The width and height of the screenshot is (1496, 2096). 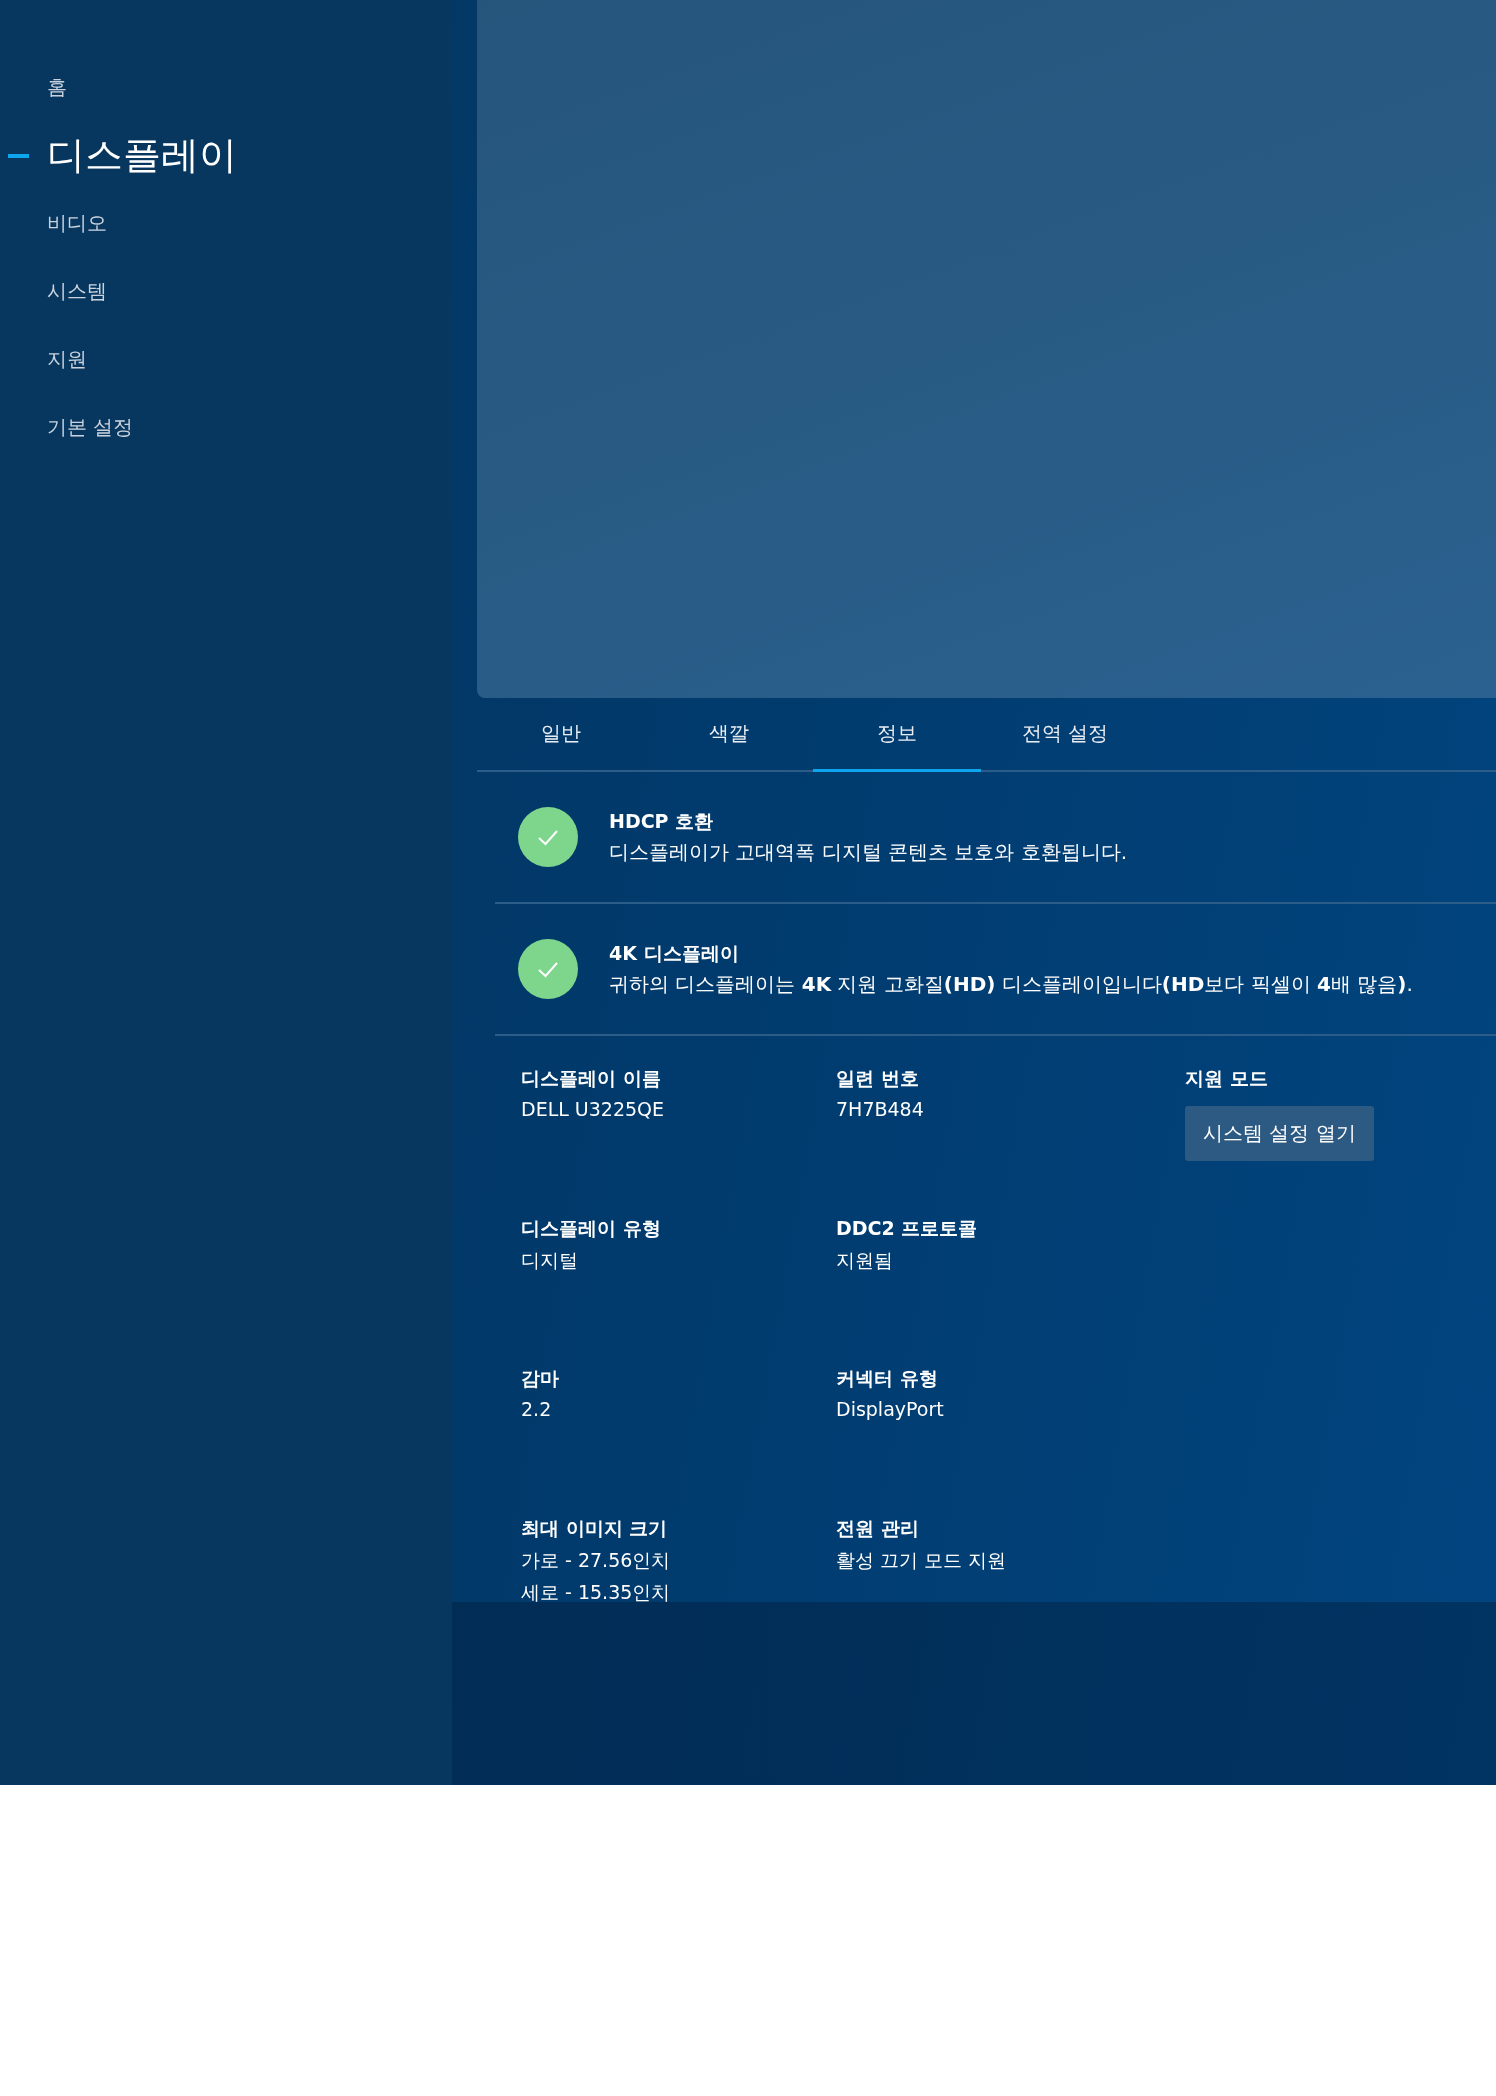 What do you see at coordinates (897, 735) in the screenshot?
I see `tab: 정보` at bounding box center [897, 735].